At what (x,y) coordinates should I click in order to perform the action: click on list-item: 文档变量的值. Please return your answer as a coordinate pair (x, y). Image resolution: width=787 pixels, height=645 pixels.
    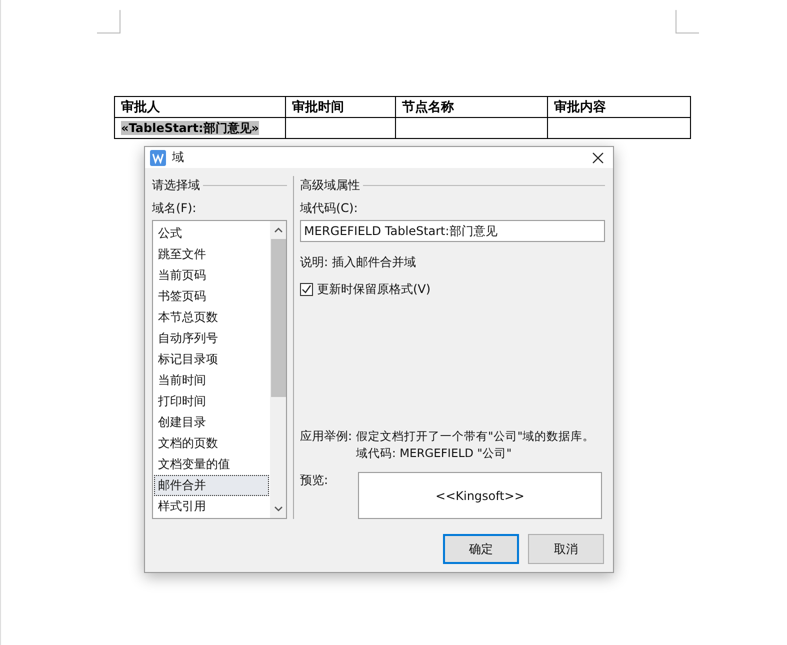
    Looking at the image, I should click on (211, 464).